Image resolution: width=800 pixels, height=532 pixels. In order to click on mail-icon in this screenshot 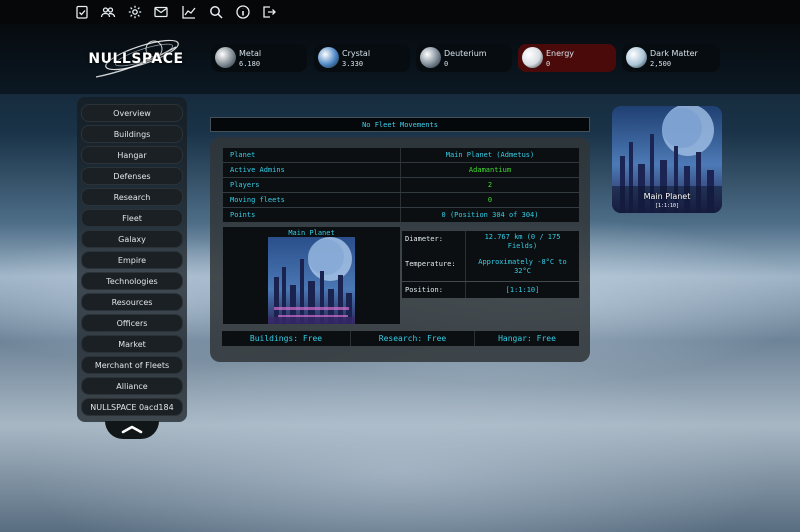, I will do `click(161, 12)`.